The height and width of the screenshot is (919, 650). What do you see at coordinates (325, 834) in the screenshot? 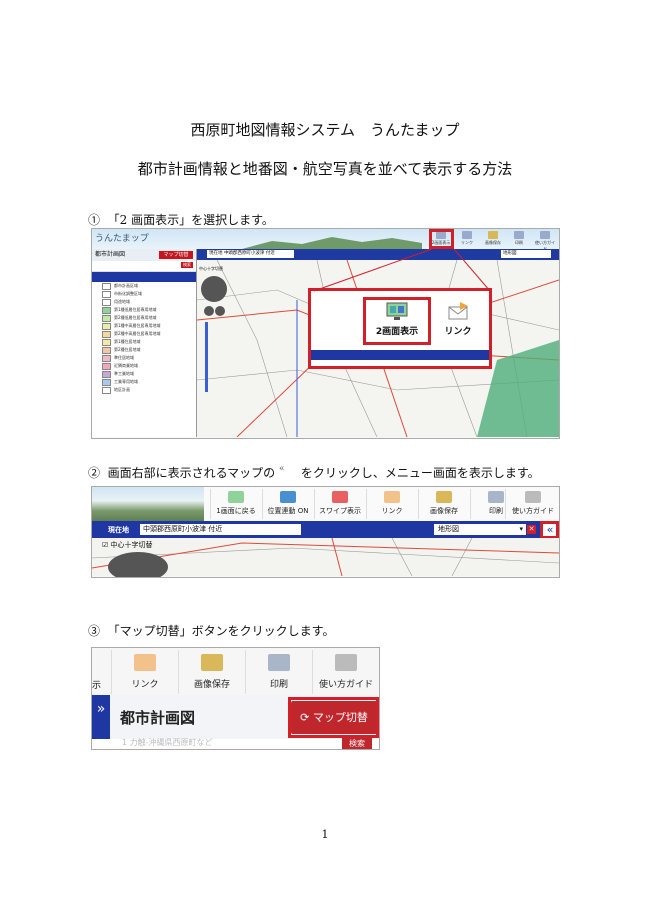
I see `page-number: 1` at bounding box center [325, 834].